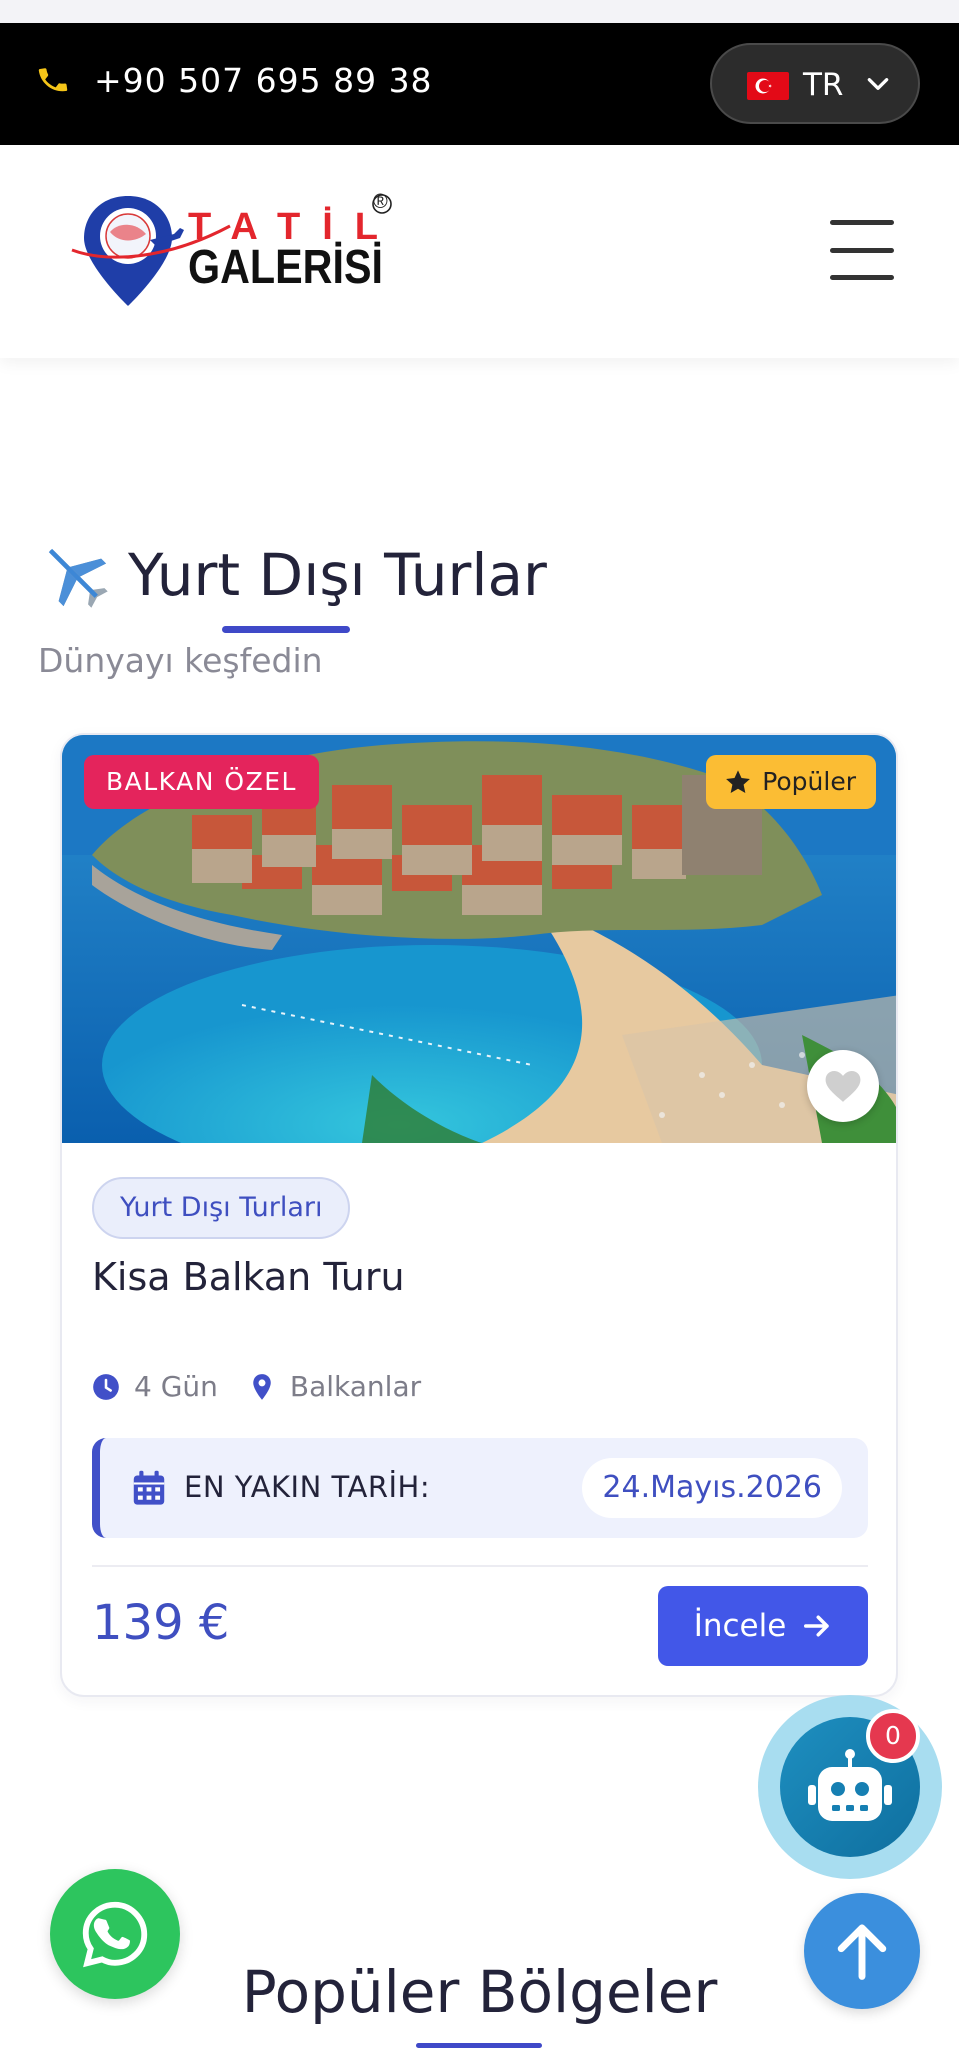 Image resolution: width=959 pixels, height=2048 pixels. What do you see at coordinates (106, 1386) in the screenshot?
I see `clock-icon` at bounding box center [106, 1386].